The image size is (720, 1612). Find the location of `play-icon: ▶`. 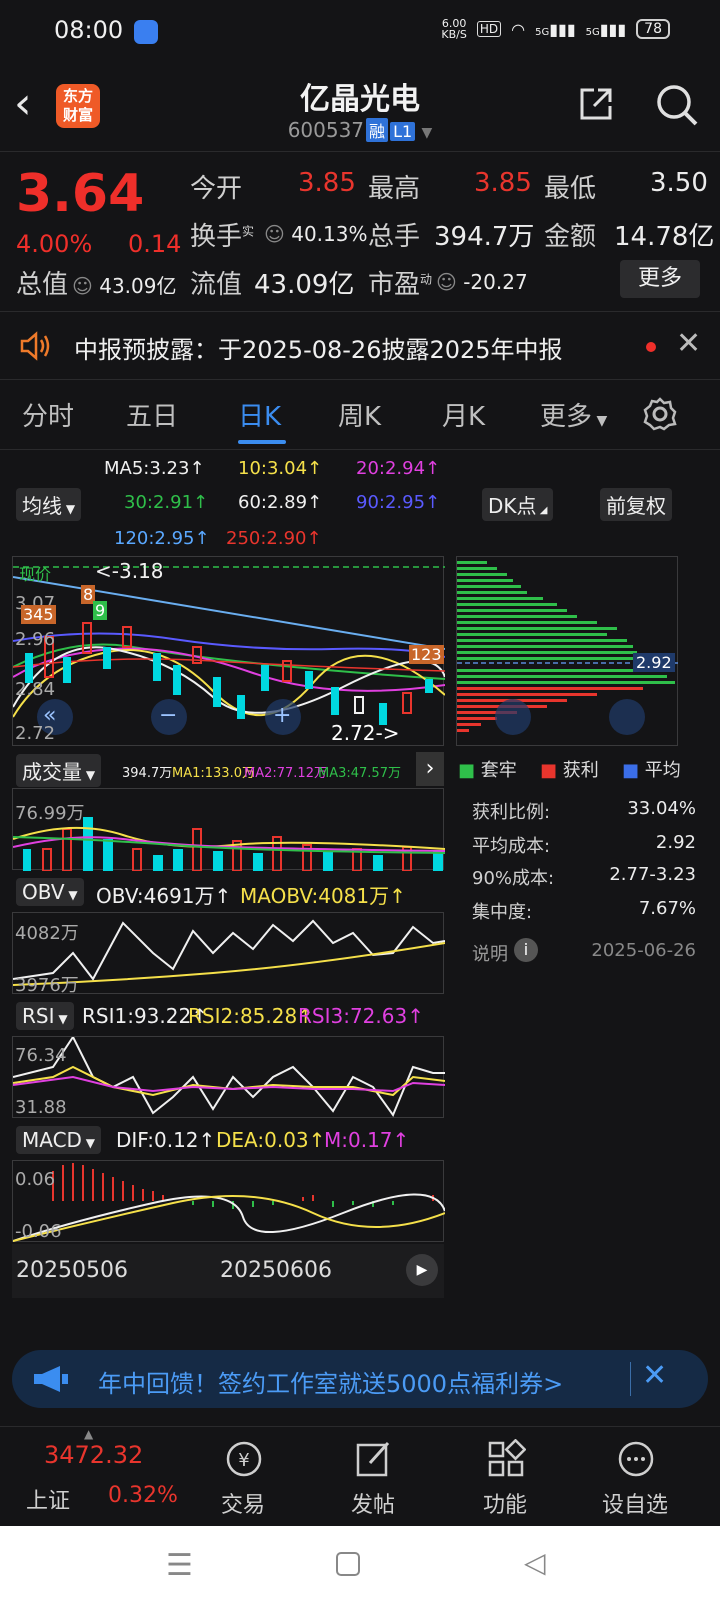

play-icon: ▶ is located at coordinates (422, 1270).